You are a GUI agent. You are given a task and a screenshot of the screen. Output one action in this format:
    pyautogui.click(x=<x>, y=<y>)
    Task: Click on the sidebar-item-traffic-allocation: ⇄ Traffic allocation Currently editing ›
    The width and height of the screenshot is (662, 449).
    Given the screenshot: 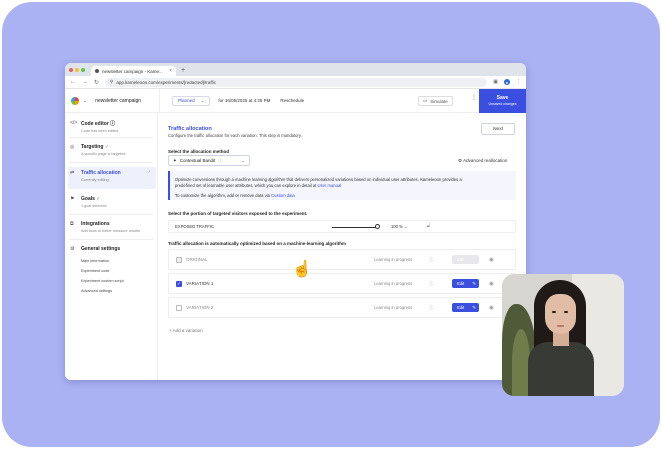 What is the action you would take?
    pyautogui.click(x=112, y=178)
    